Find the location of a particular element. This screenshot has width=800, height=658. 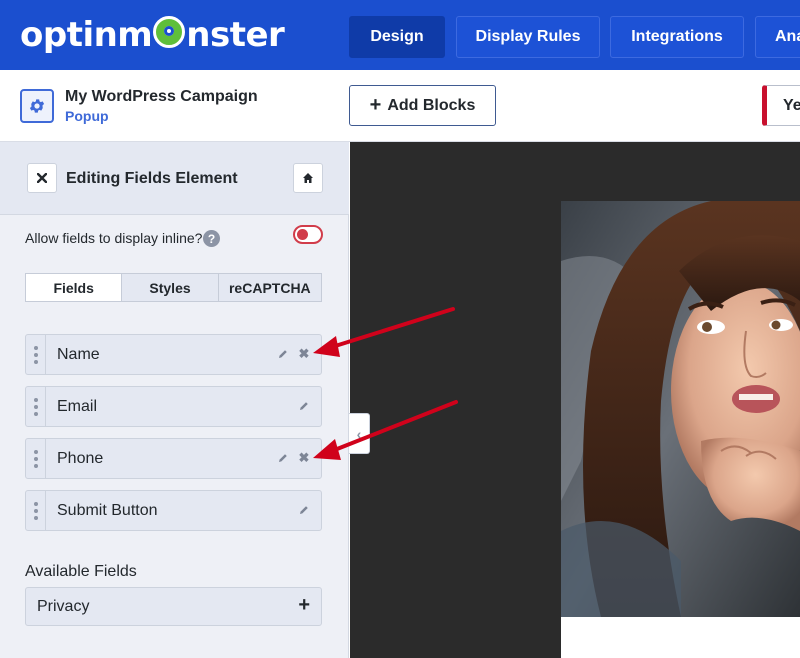

campaign-title: My WordPress Campaign is located at coordinates (161, 96).